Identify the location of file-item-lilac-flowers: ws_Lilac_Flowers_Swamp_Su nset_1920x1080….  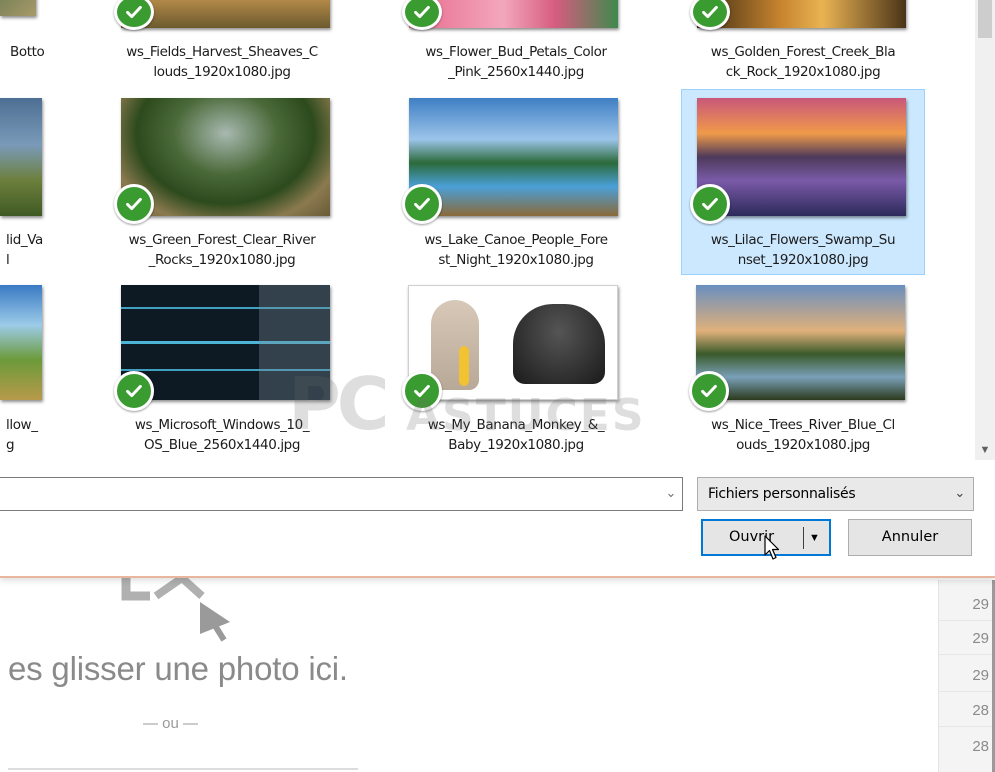
(803, 182).